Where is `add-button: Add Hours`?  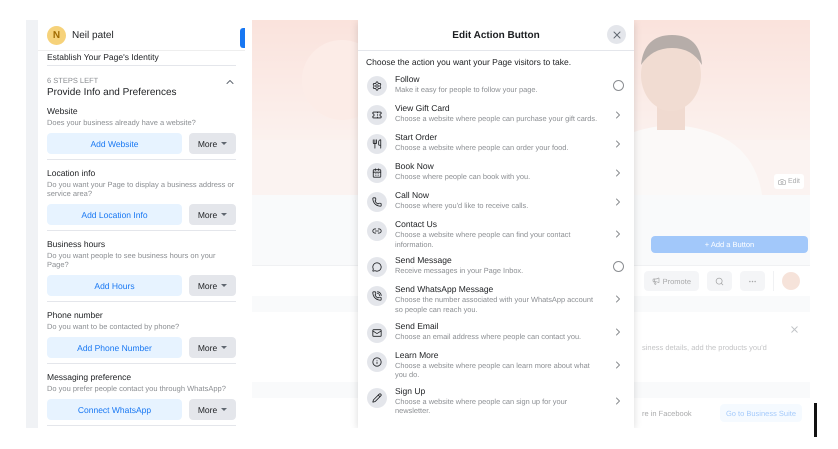 add-button: Add Hours is located at coordinates (114, 285).